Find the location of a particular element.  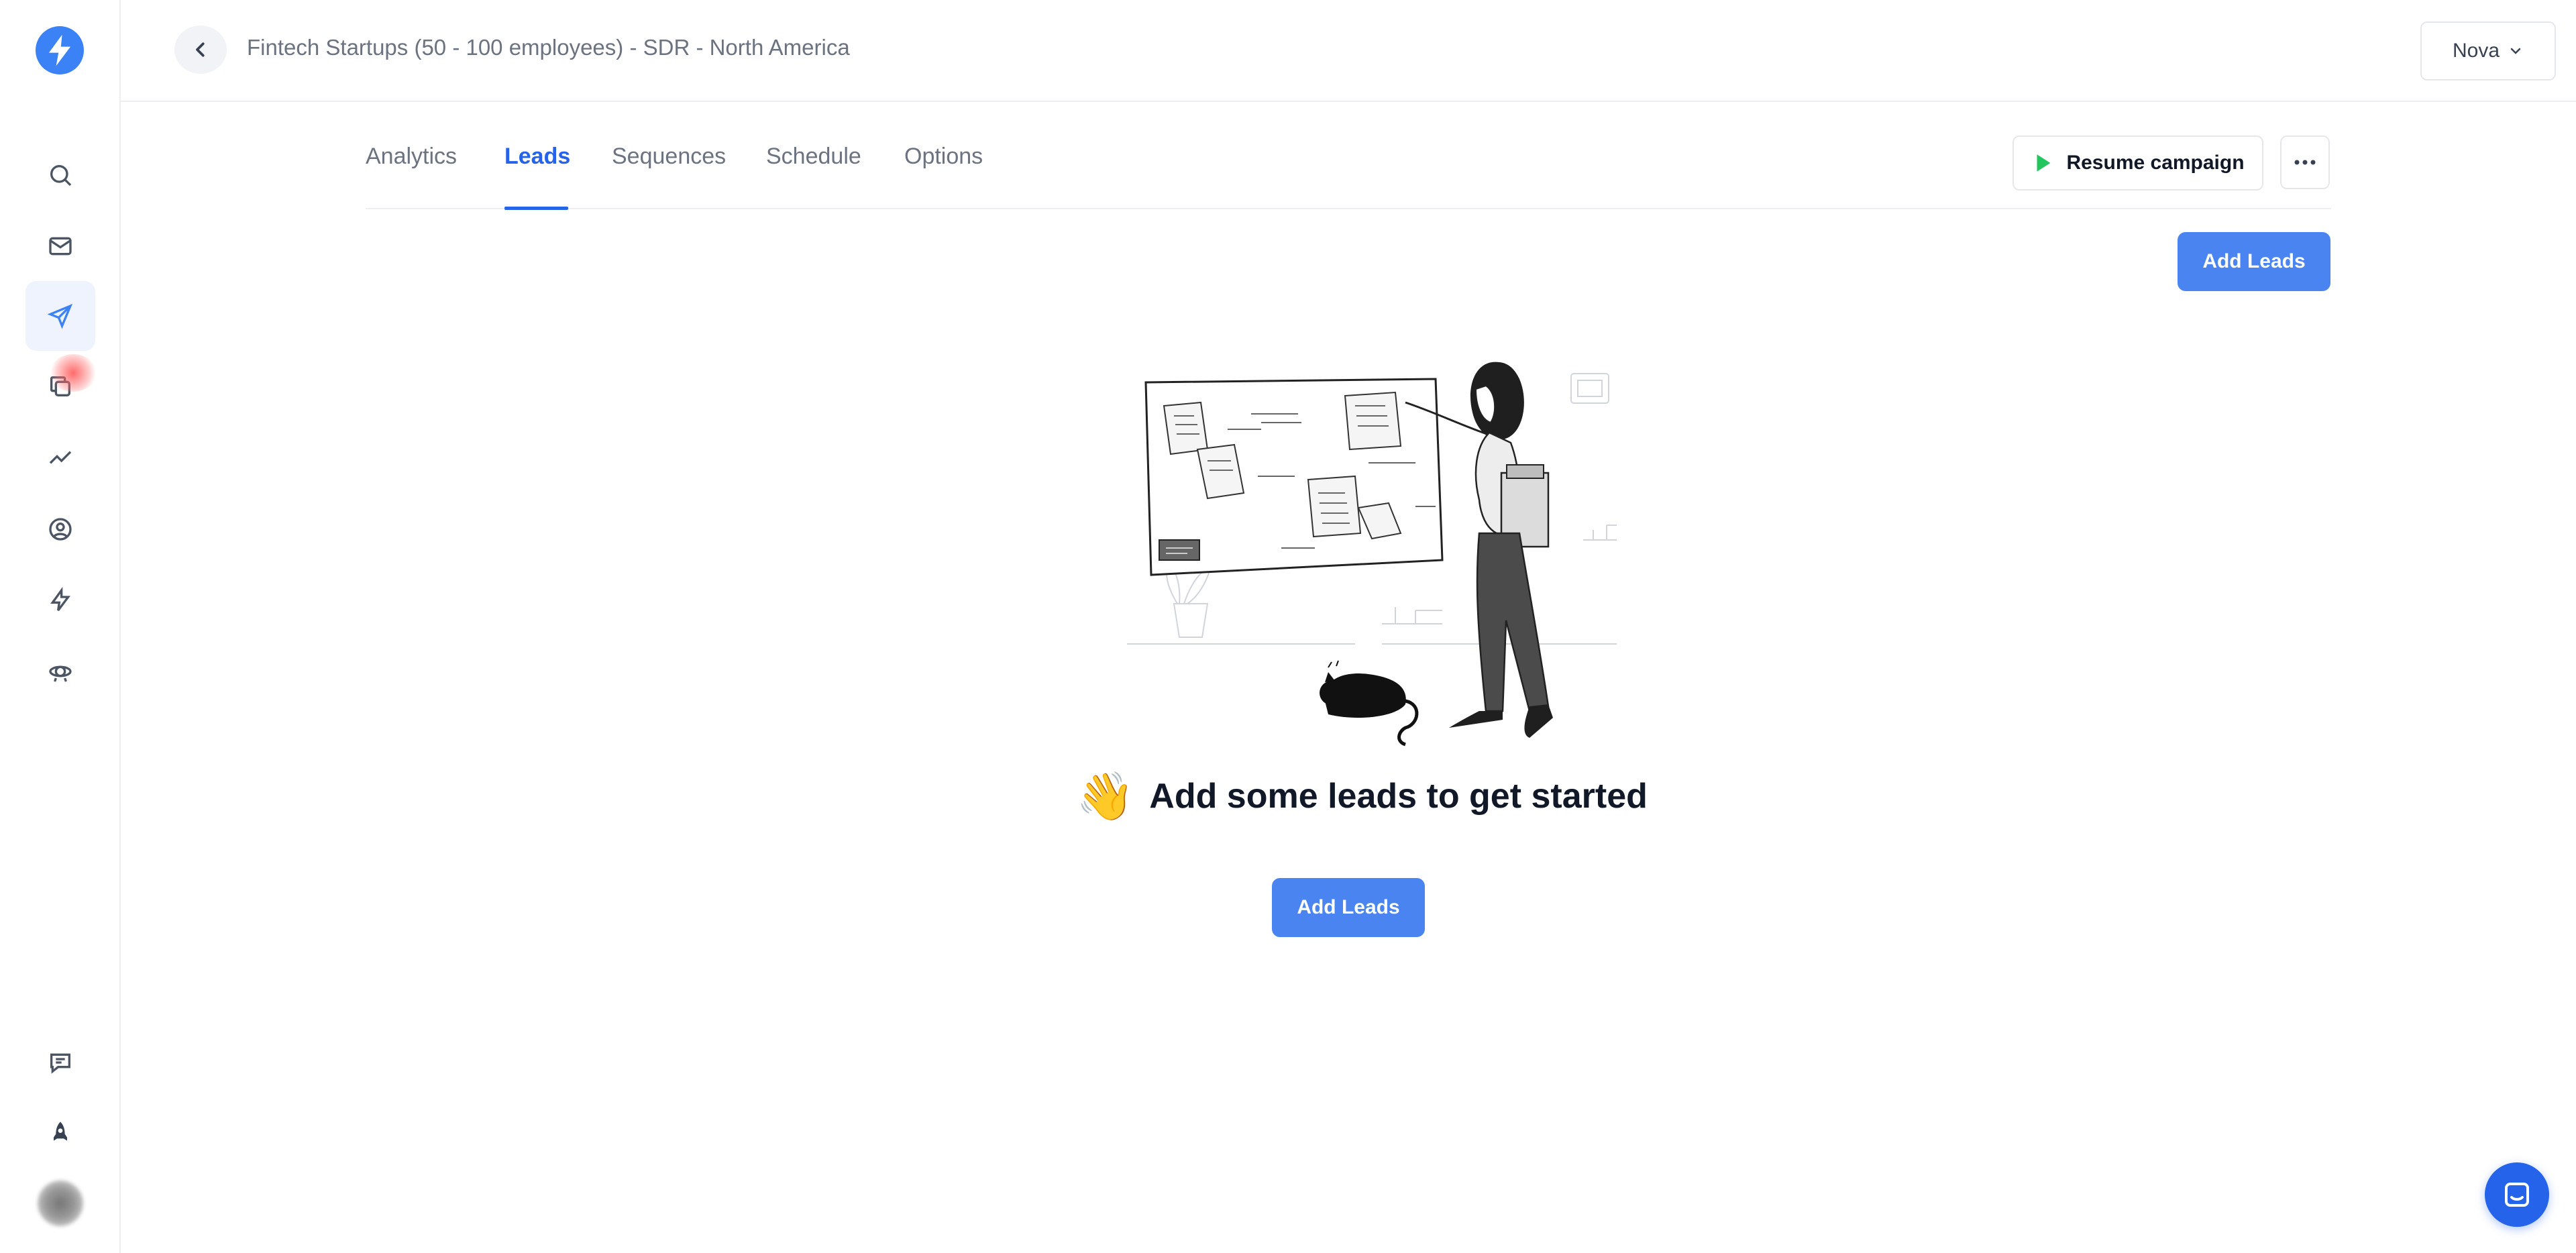

sidebar is located at coordinates (60, 626).